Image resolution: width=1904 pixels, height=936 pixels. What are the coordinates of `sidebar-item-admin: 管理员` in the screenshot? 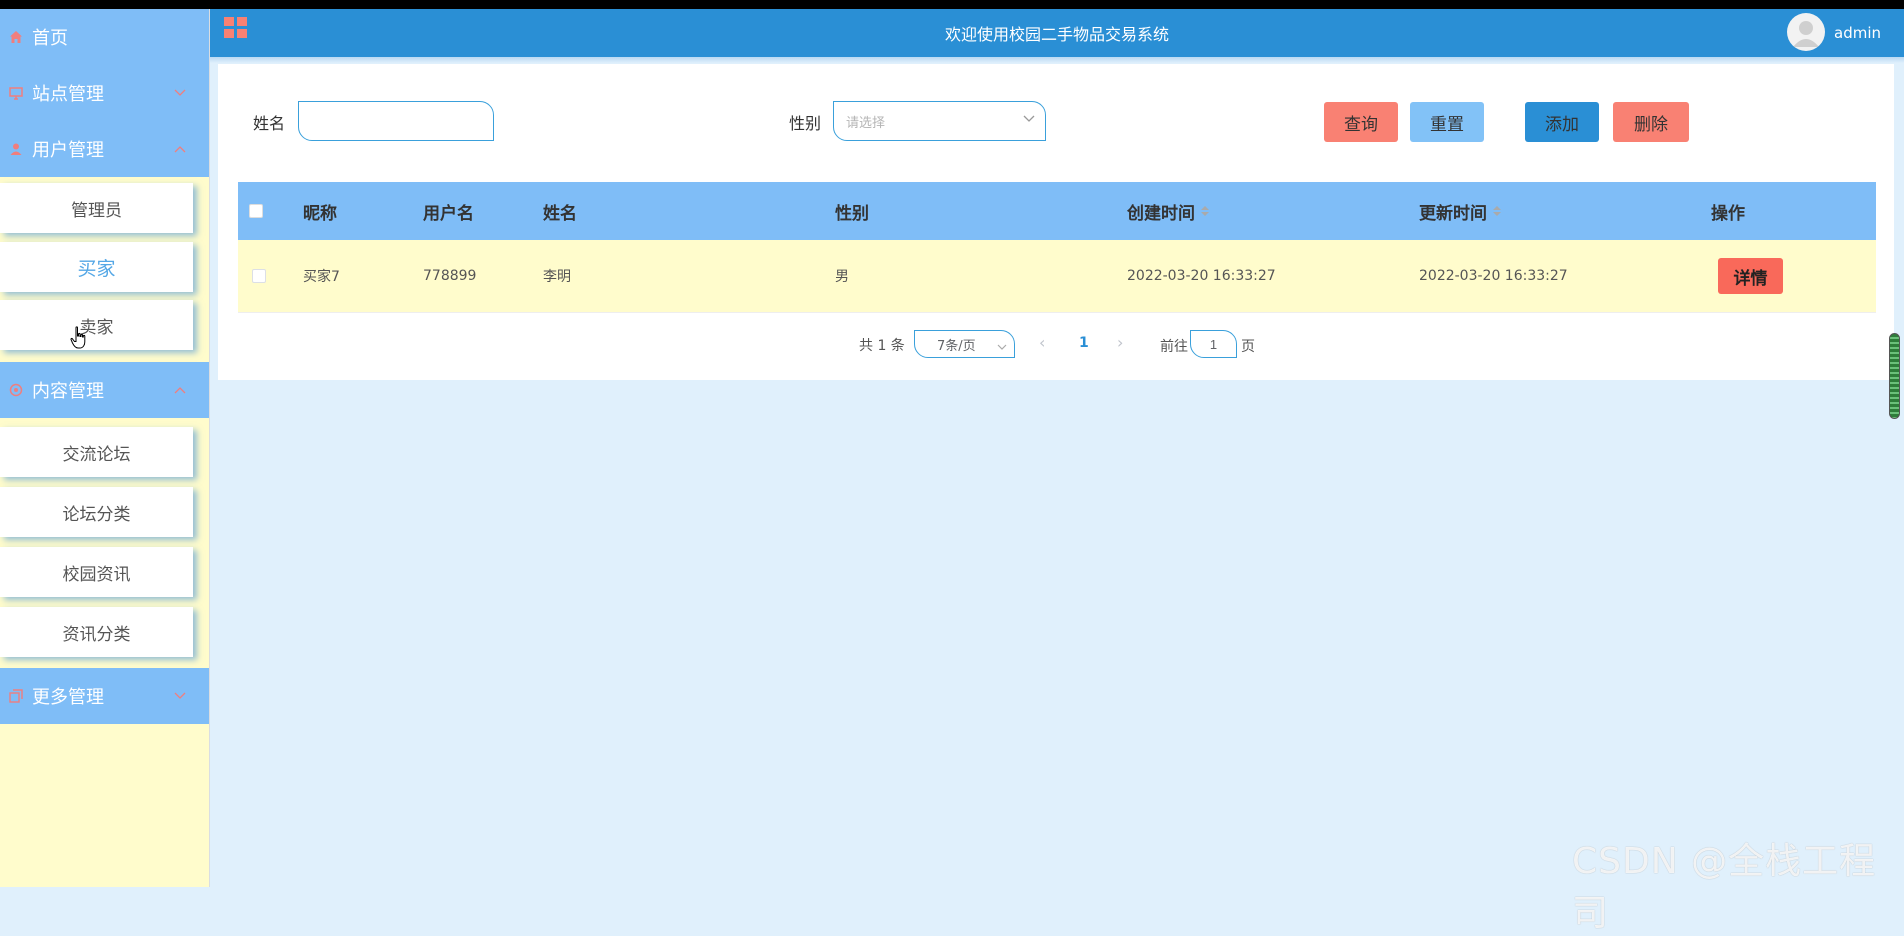 It's located at (96, 208).